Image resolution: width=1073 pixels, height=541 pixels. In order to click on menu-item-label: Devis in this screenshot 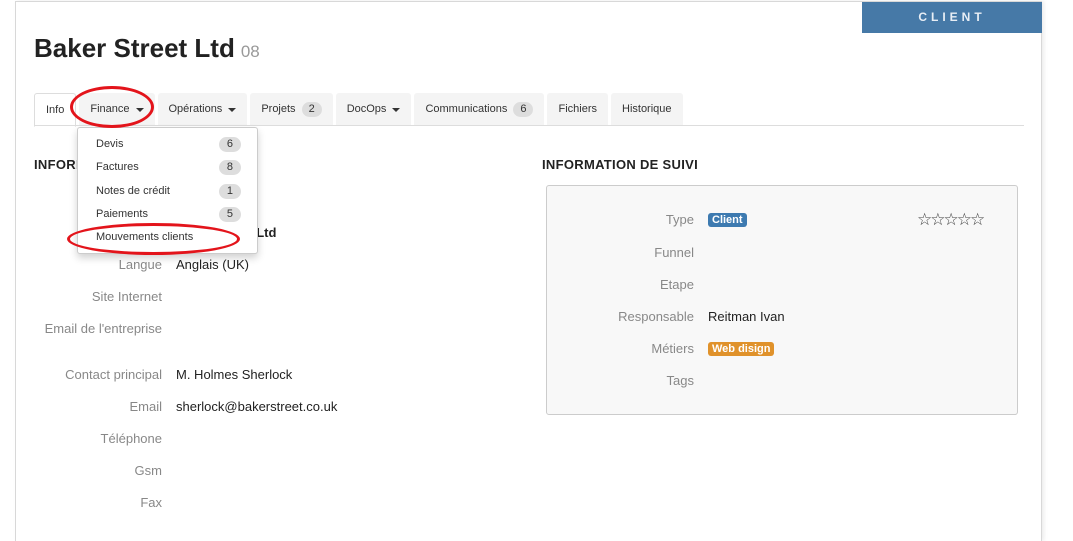, I will do `click(110, 144)`.